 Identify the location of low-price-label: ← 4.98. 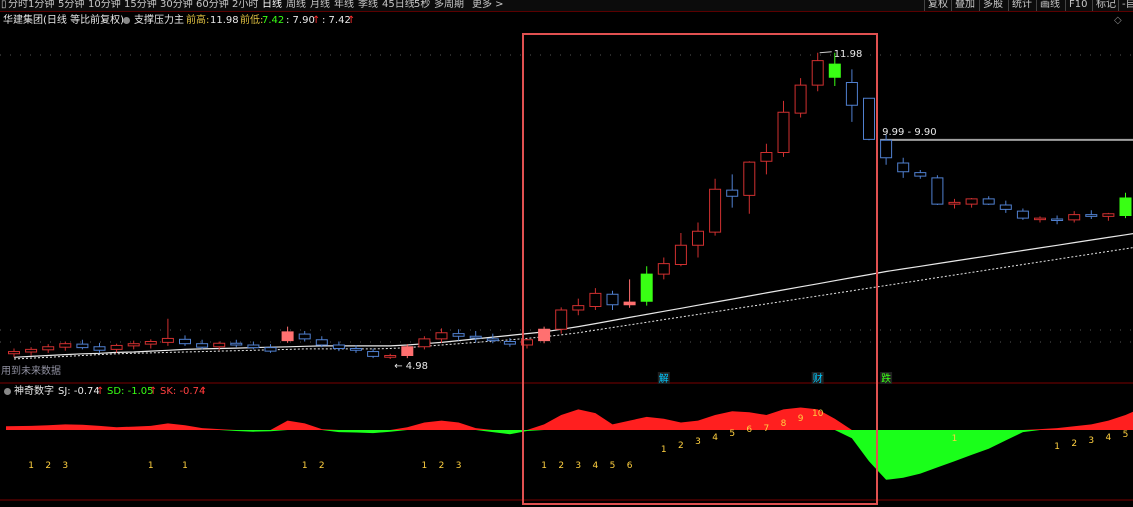
(411, 366).